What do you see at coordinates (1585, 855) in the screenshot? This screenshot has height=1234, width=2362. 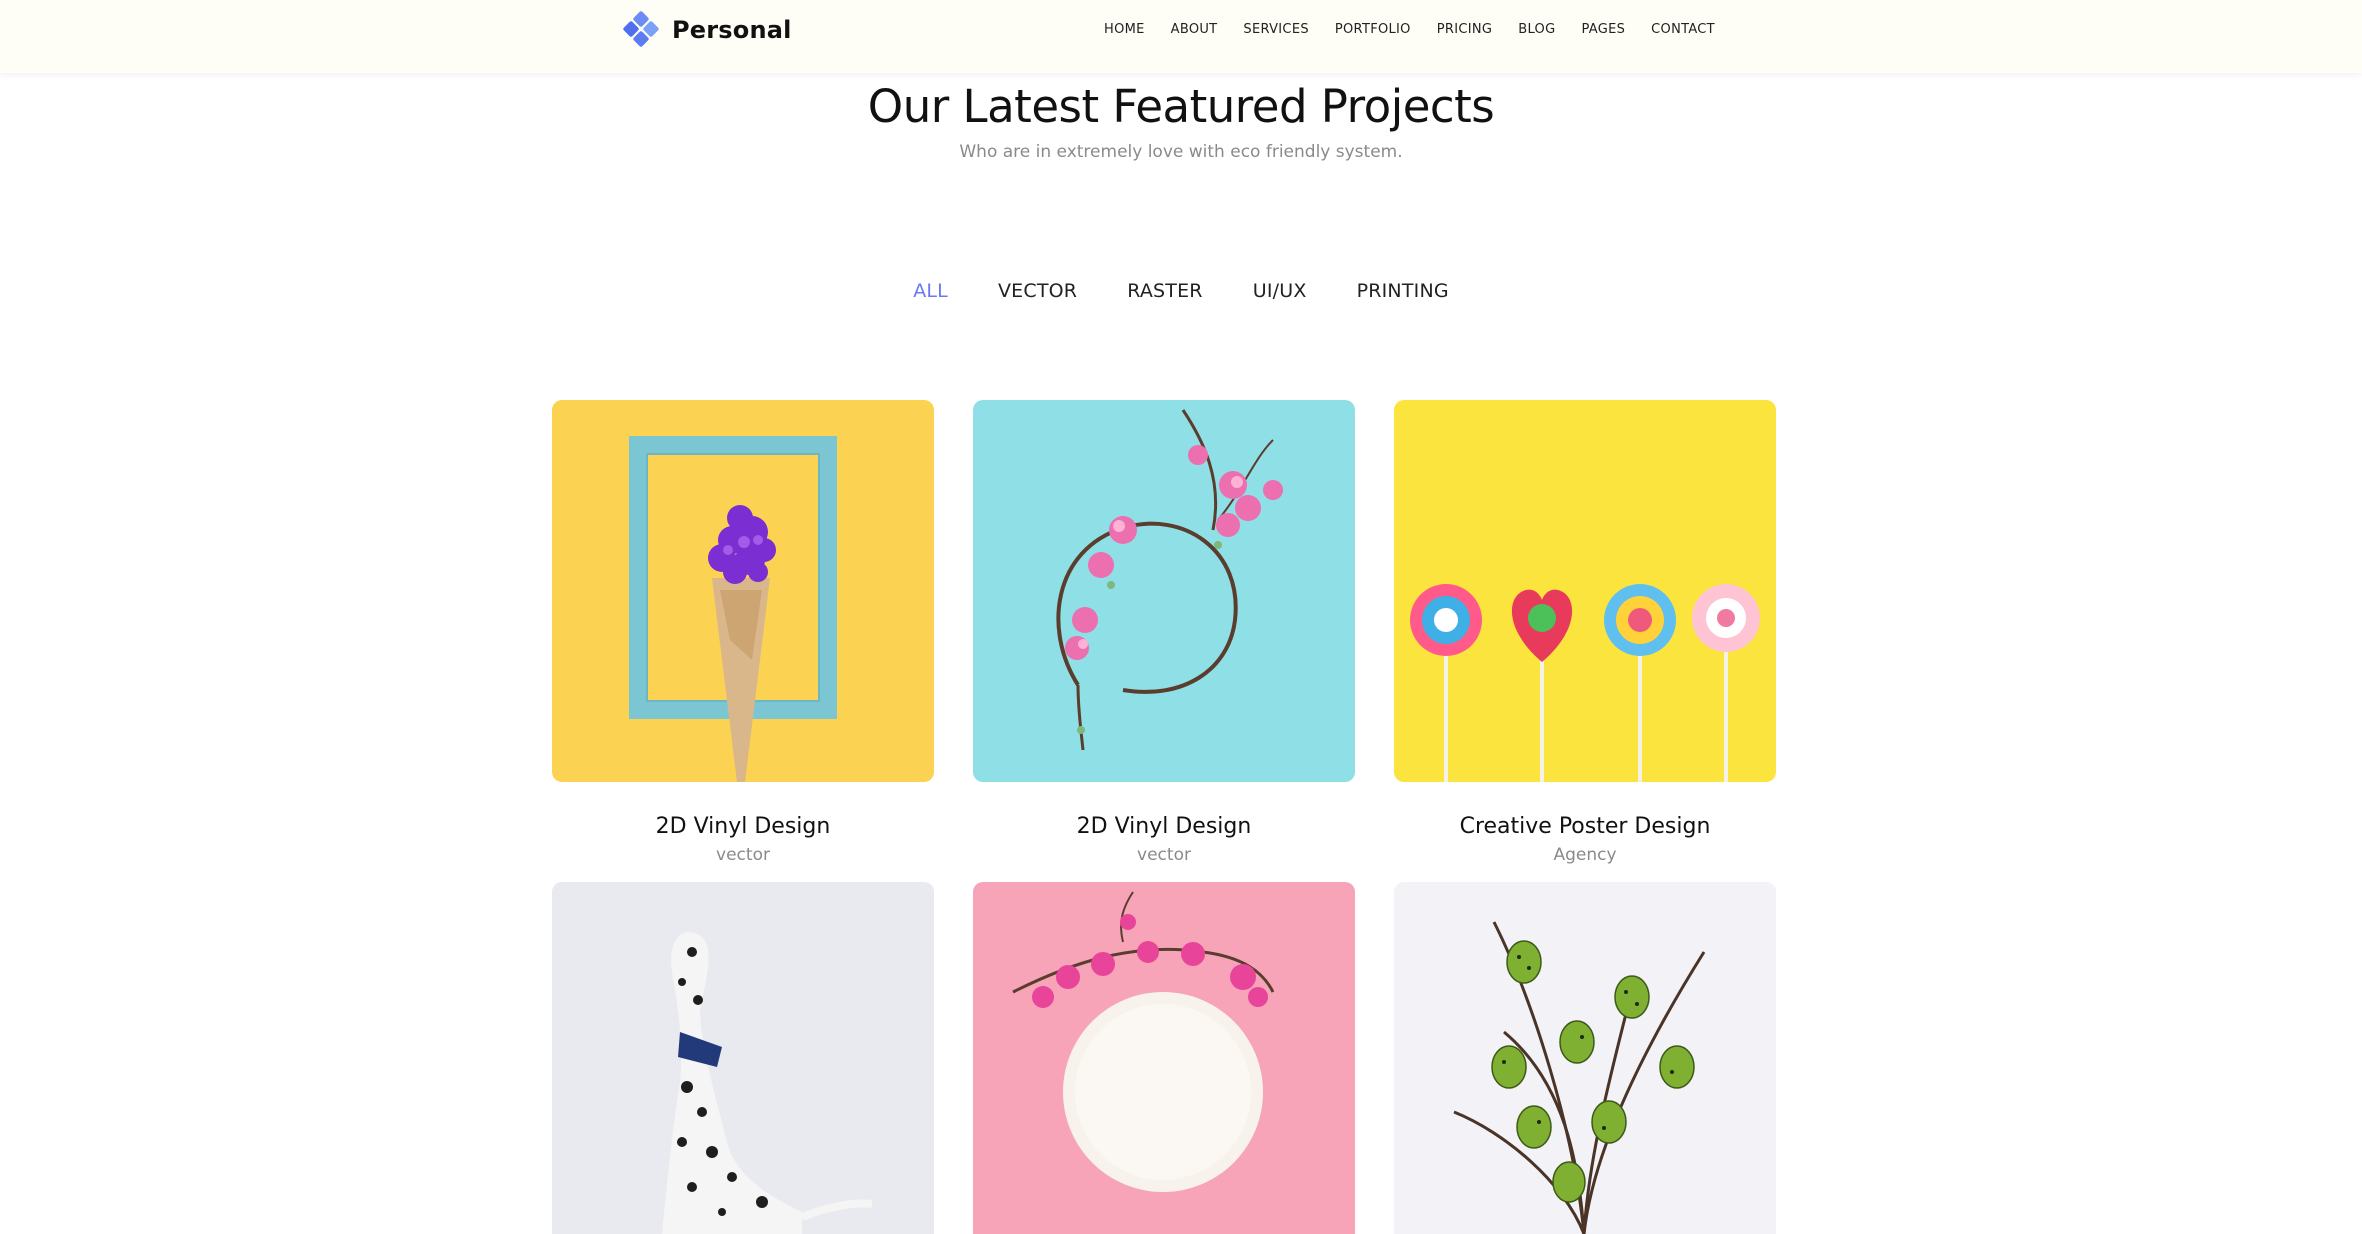 I see `project-category: Agency` at bounding box center [1585, 855].